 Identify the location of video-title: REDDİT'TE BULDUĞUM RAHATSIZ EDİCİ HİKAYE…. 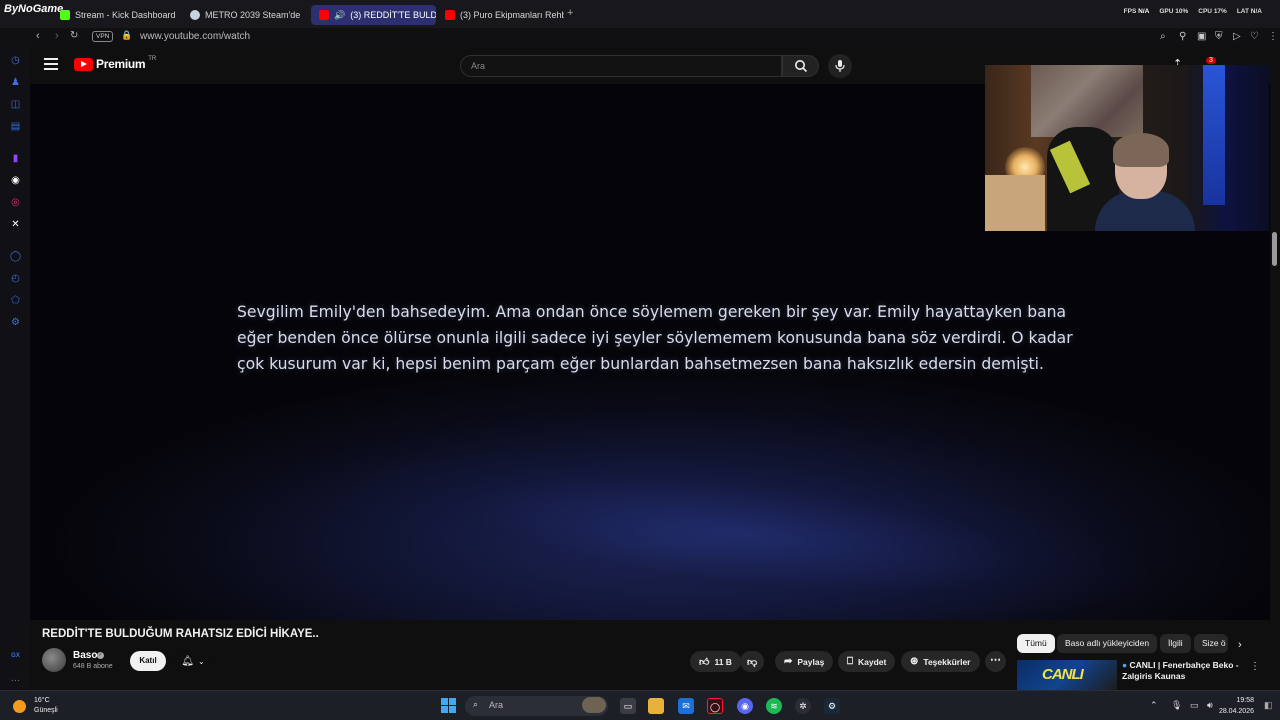
(180, 634).